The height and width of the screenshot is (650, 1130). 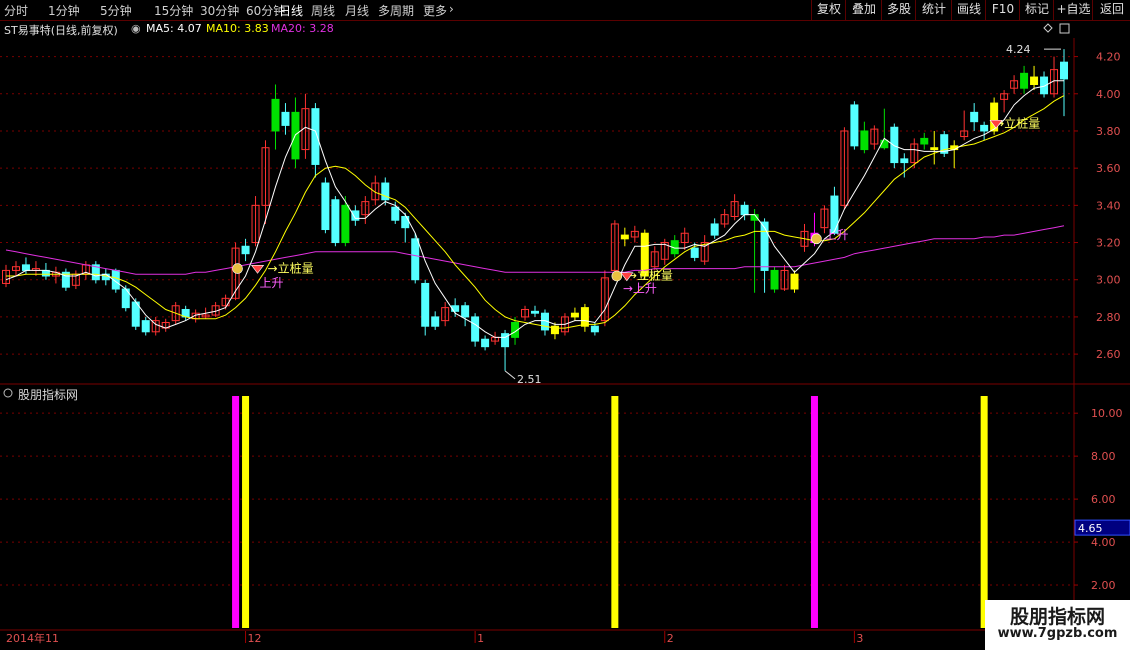 What do you see at coordinates (670, 638) in the screenshot?
I see `date-axis-label: 2` at bounding box center [670, 638].